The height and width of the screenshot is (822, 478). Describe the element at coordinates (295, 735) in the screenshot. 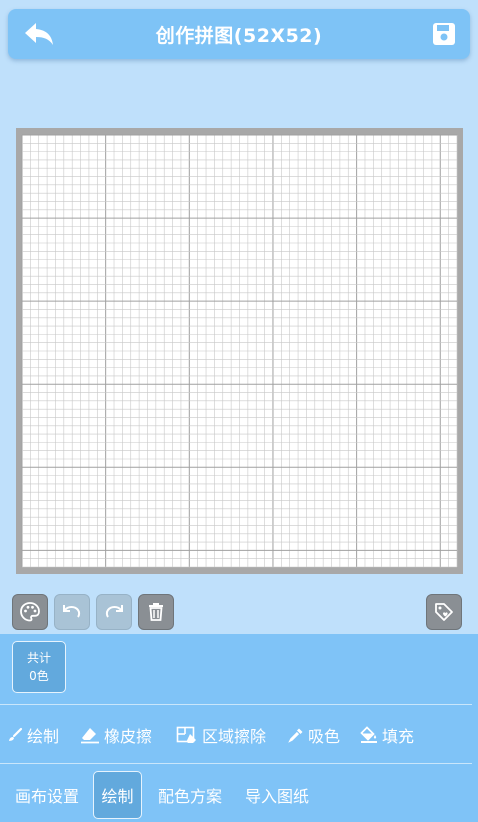

I see `eyedropper-icon` at that location.